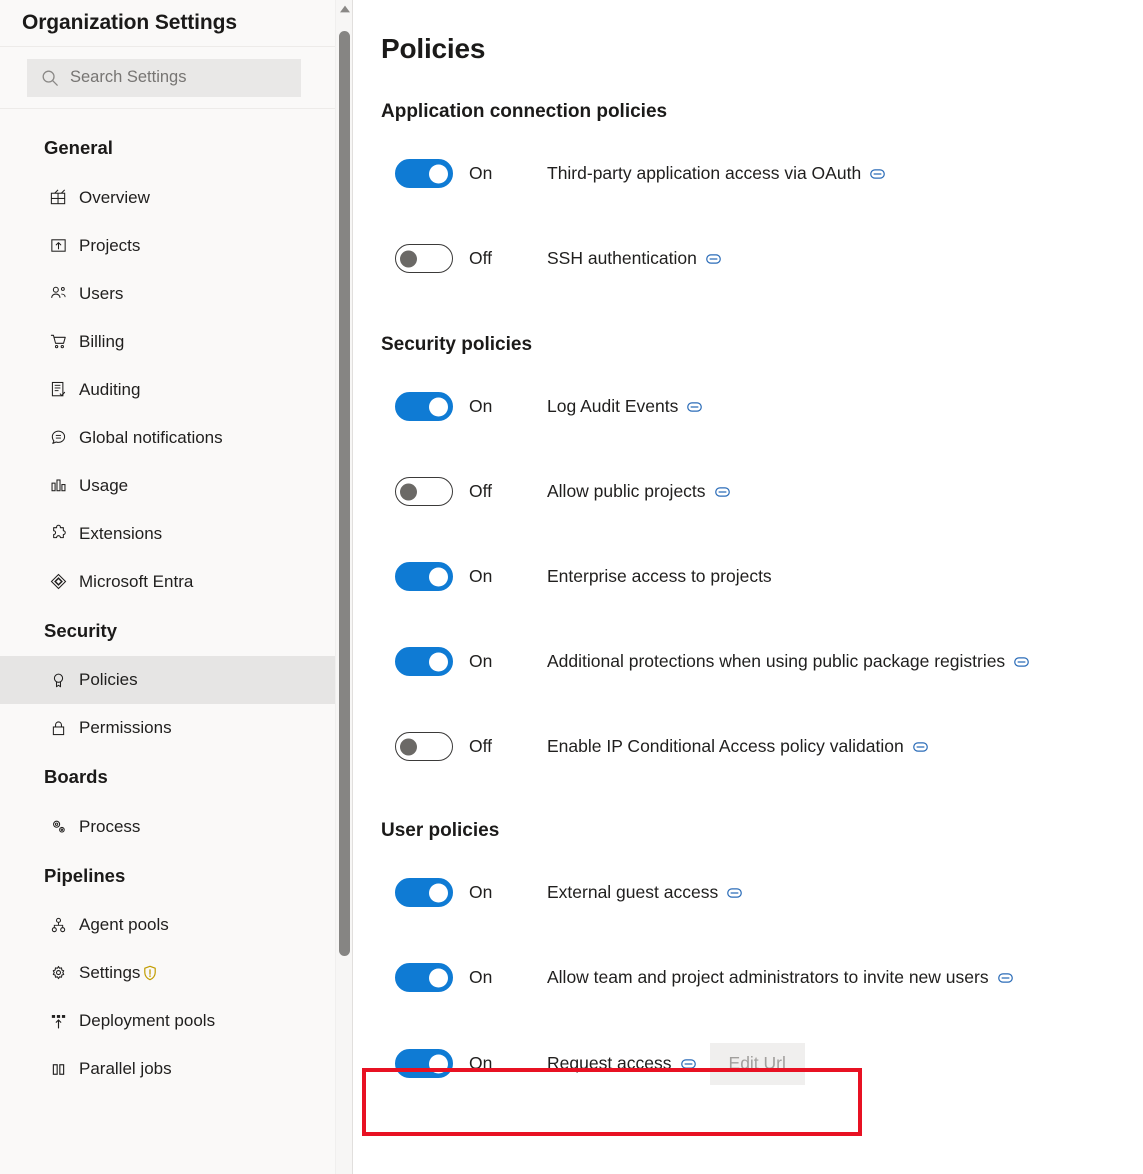  I want to click on sidebar-group-boards: Boards, so click(76, 776).